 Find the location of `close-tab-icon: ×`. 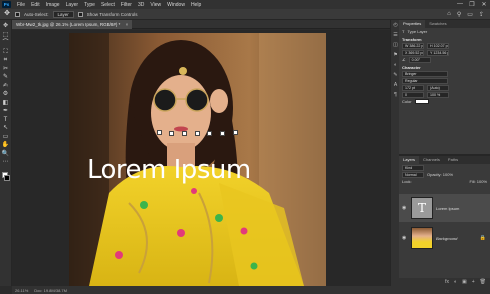

close-tab-icon: × is located at coordinates (127, 24).